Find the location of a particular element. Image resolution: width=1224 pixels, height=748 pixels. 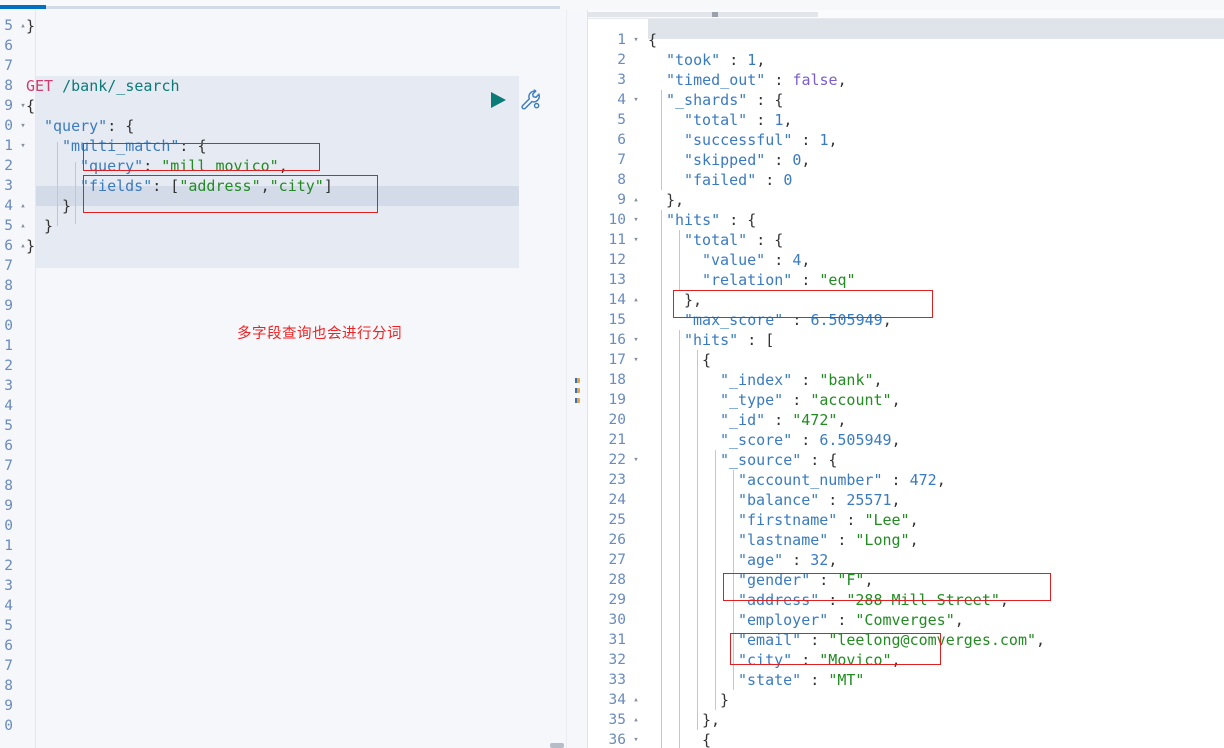

line-number: 26 is located at coordinates (617, 540).